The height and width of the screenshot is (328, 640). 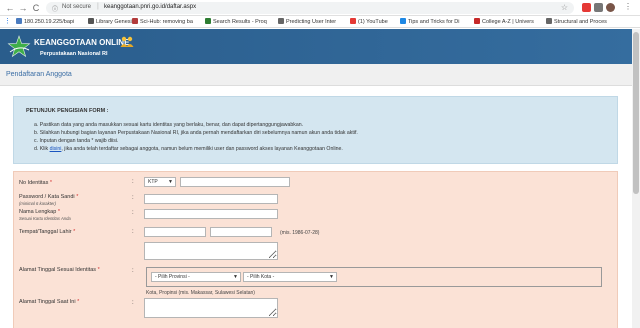 I want to click on apps-grid-icon: ⋮⋮, so click(x=8, y=22).